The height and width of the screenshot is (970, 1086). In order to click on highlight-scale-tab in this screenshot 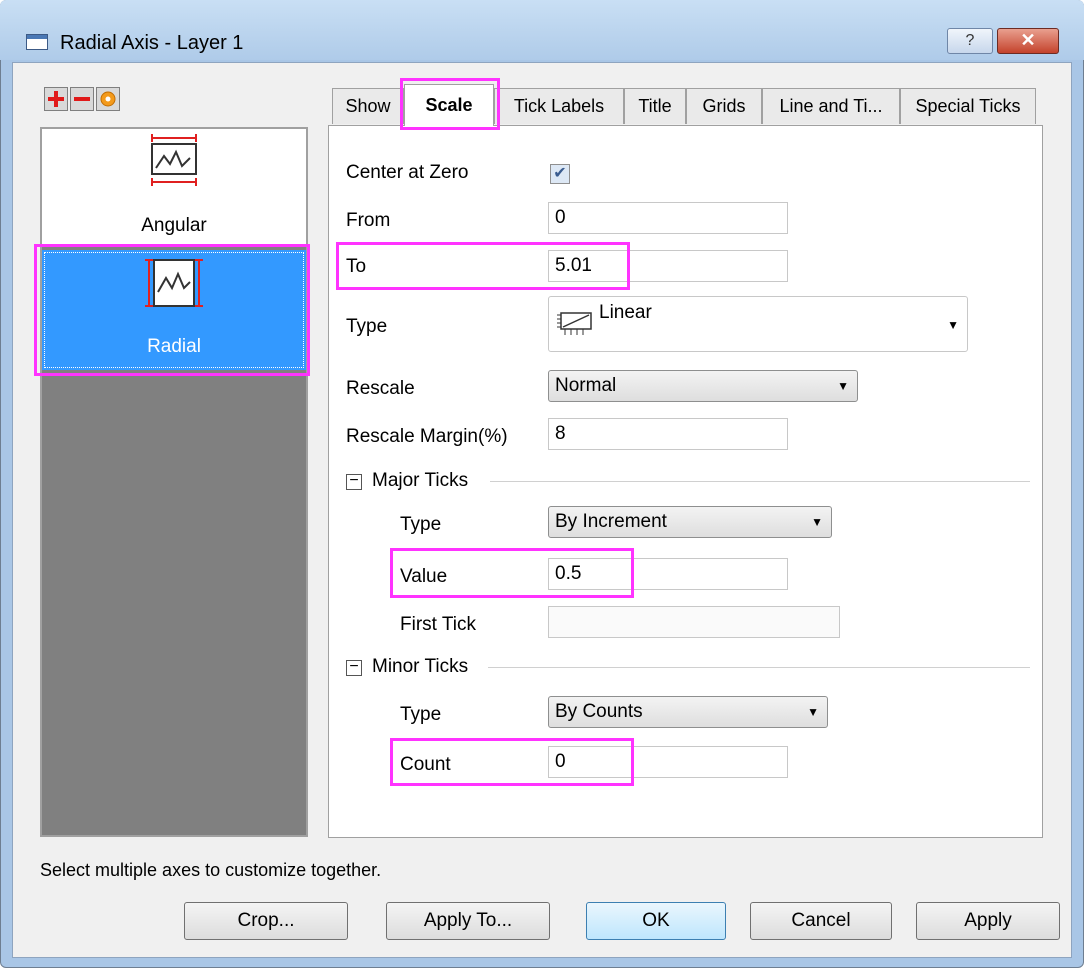, I will do `click(450, 104)`.